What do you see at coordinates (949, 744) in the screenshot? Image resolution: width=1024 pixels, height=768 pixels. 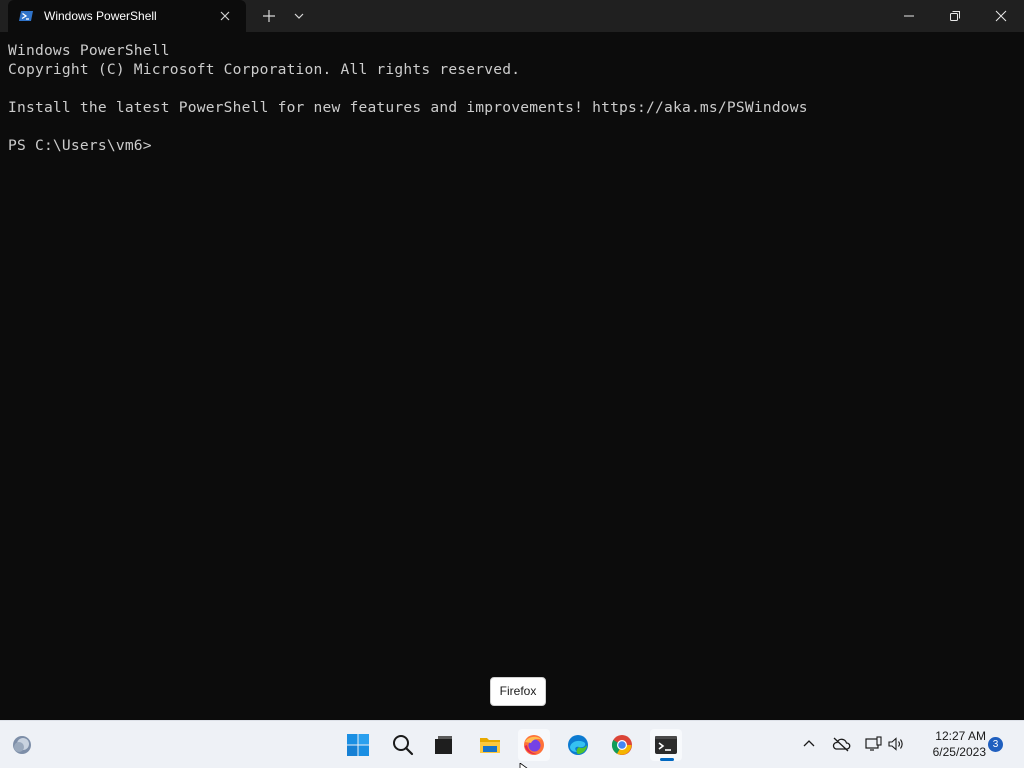 I see `taskbar-clock: 12:27 AM 6/25/2023` at bounding box center [949, 744].